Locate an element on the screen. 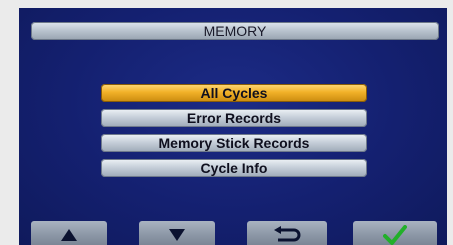  up-button is located at coordinates (69, 233).